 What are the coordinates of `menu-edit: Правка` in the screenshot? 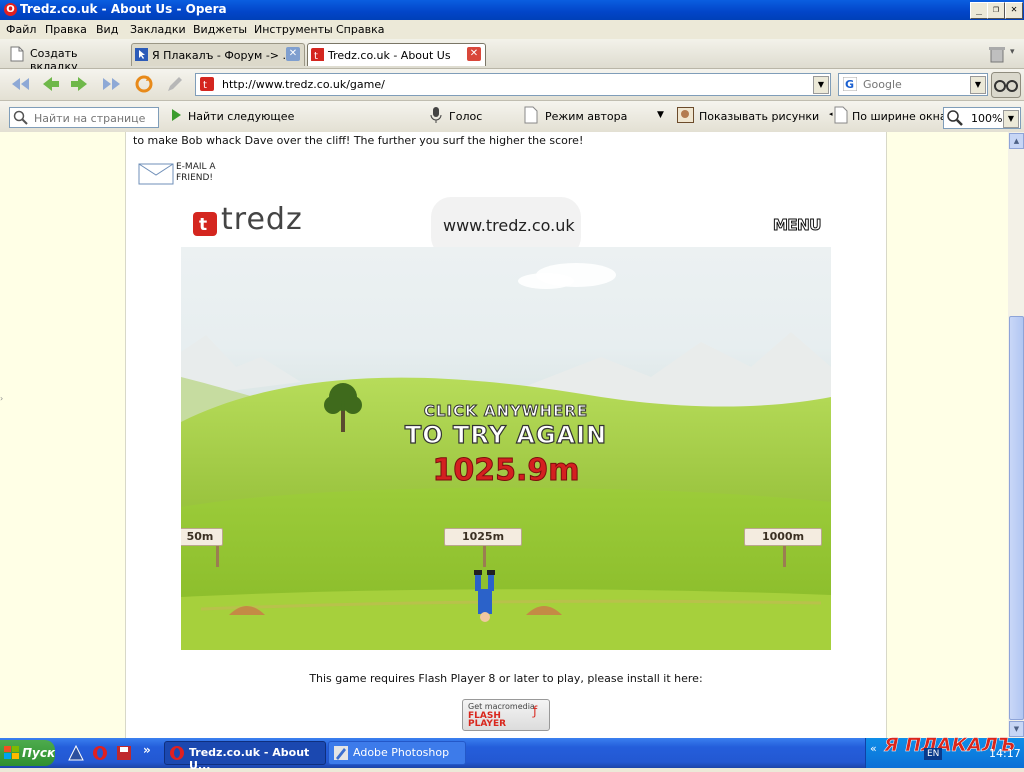 It's located at (66, 29).